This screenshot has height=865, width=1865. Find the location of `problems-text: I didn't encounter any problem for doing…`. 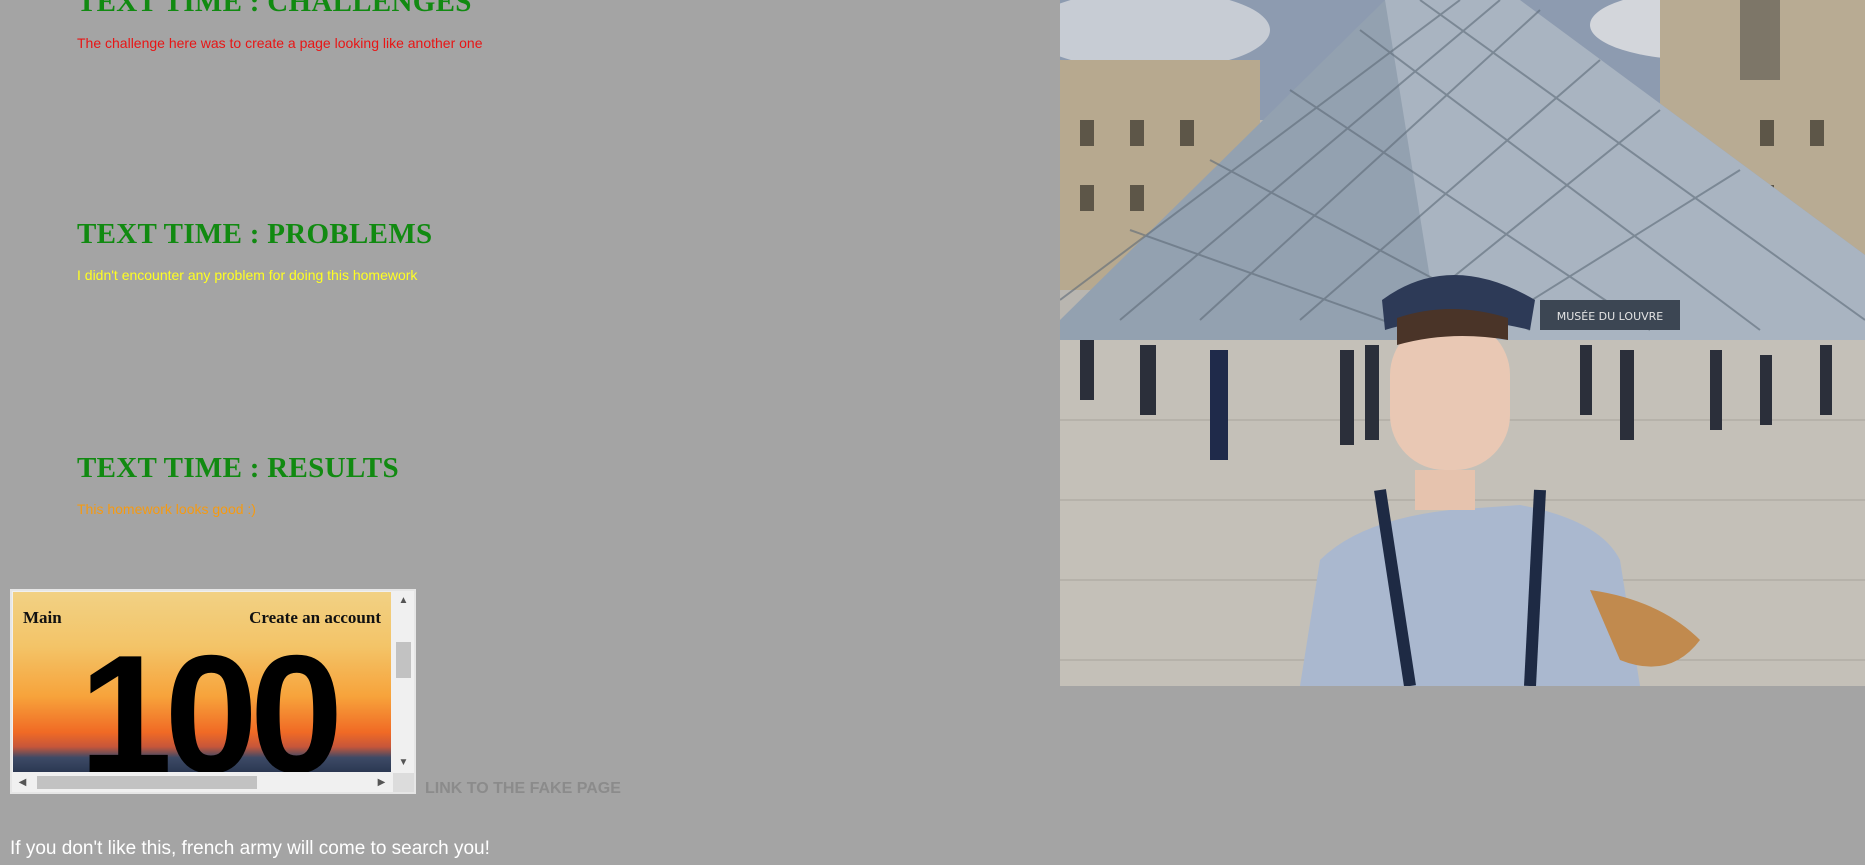

problems-text: I didn't encounter any problem for doing… is located at coordinates (247, 275).